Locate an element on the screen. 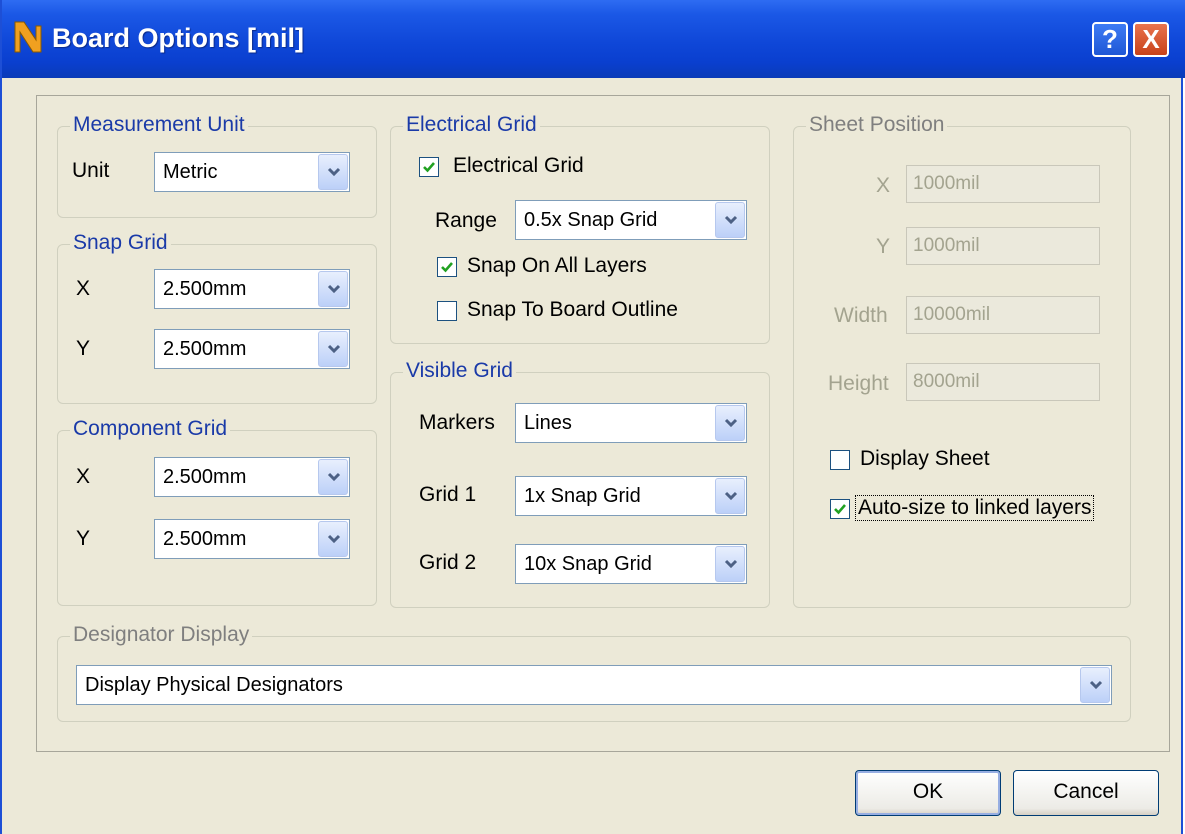  markers-value: Lines is located at coordinates (548, 423).